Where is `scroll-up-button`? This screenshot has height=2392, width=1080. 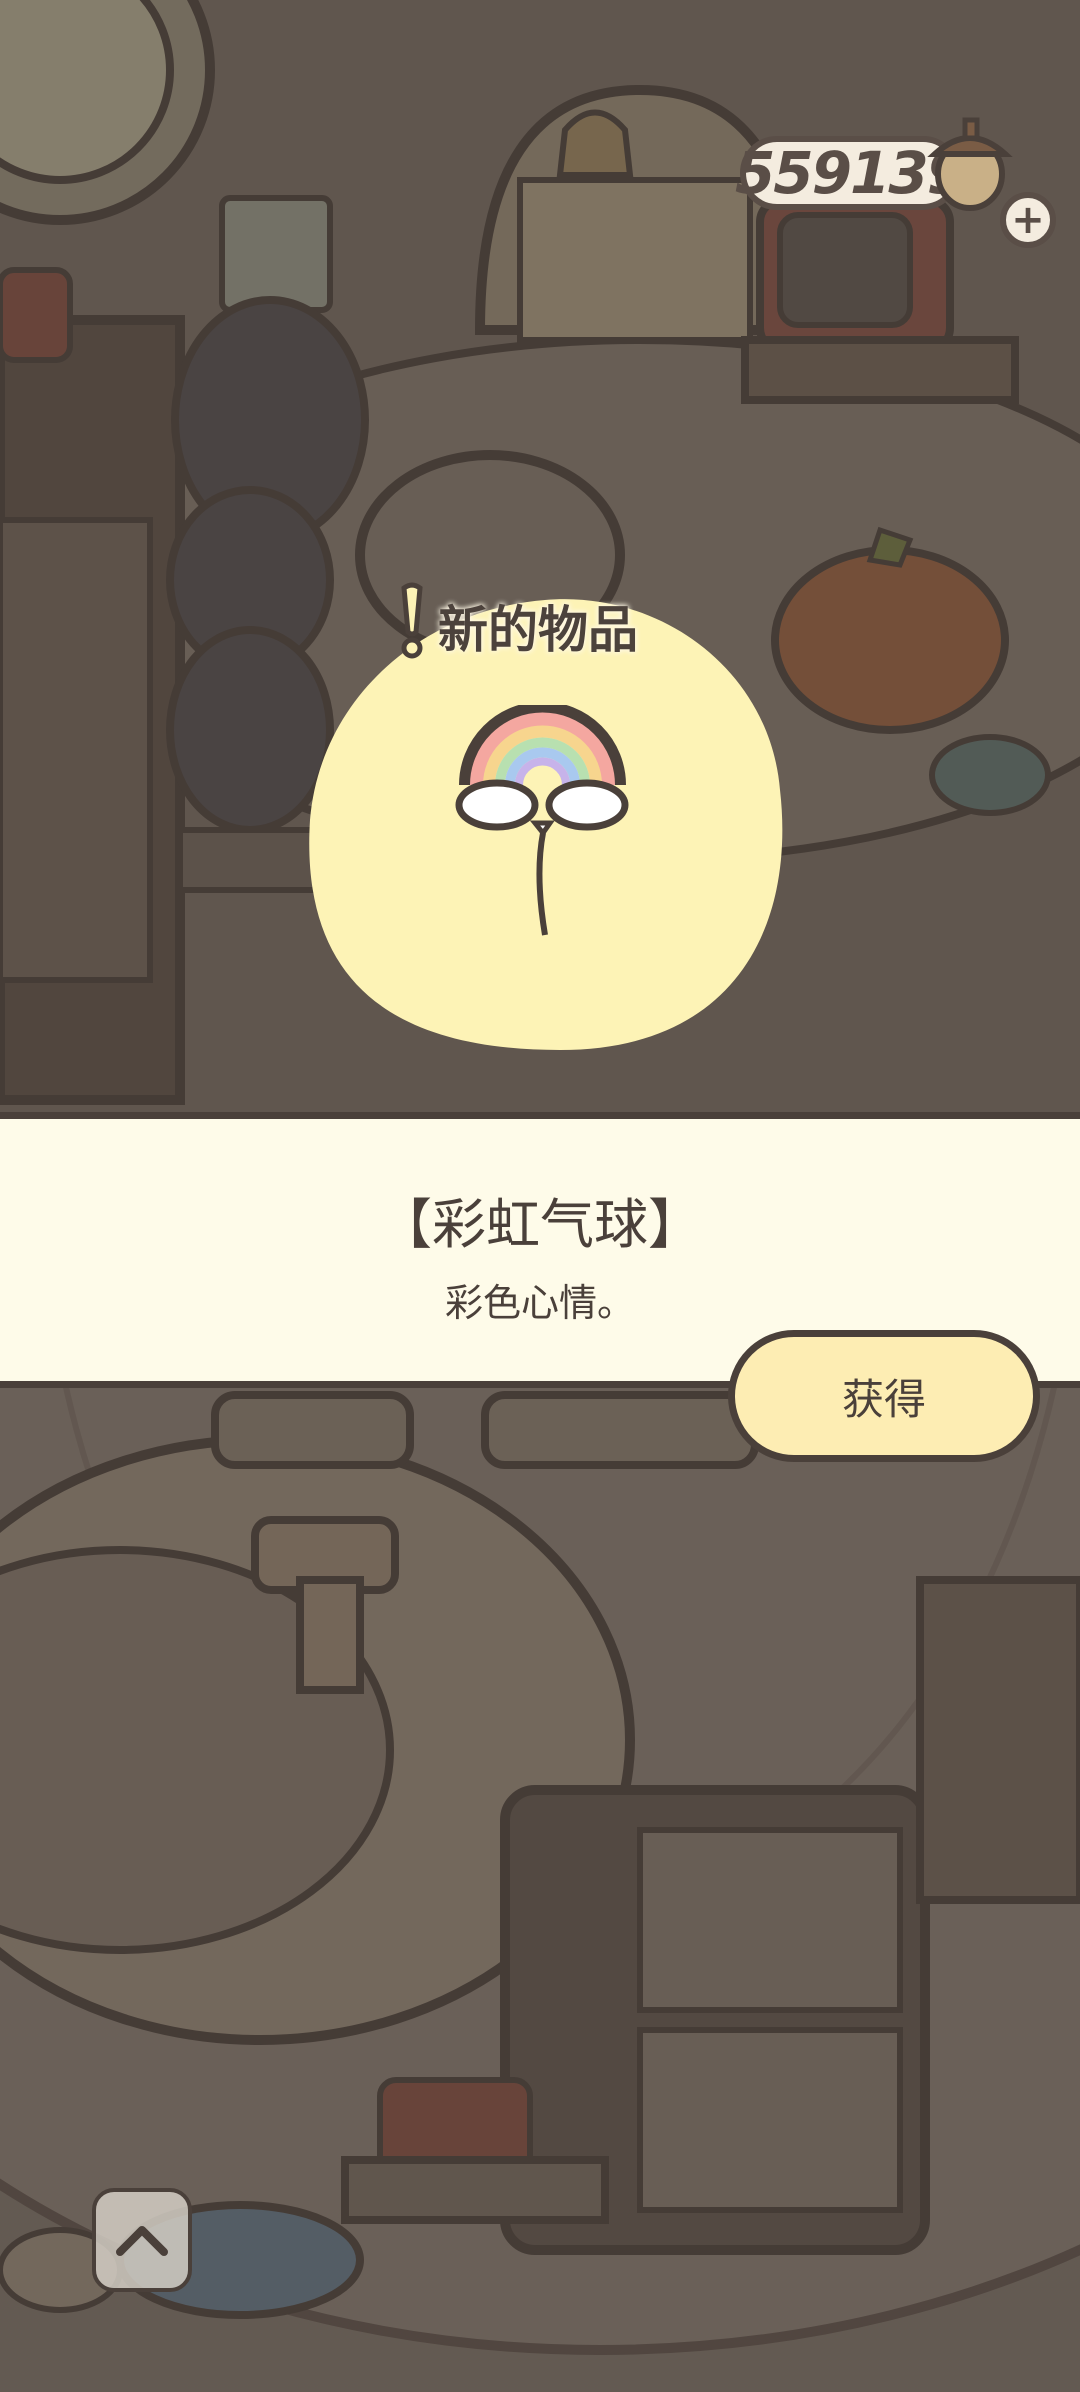
scroll-up-button is located at coordinates (142, 2240).